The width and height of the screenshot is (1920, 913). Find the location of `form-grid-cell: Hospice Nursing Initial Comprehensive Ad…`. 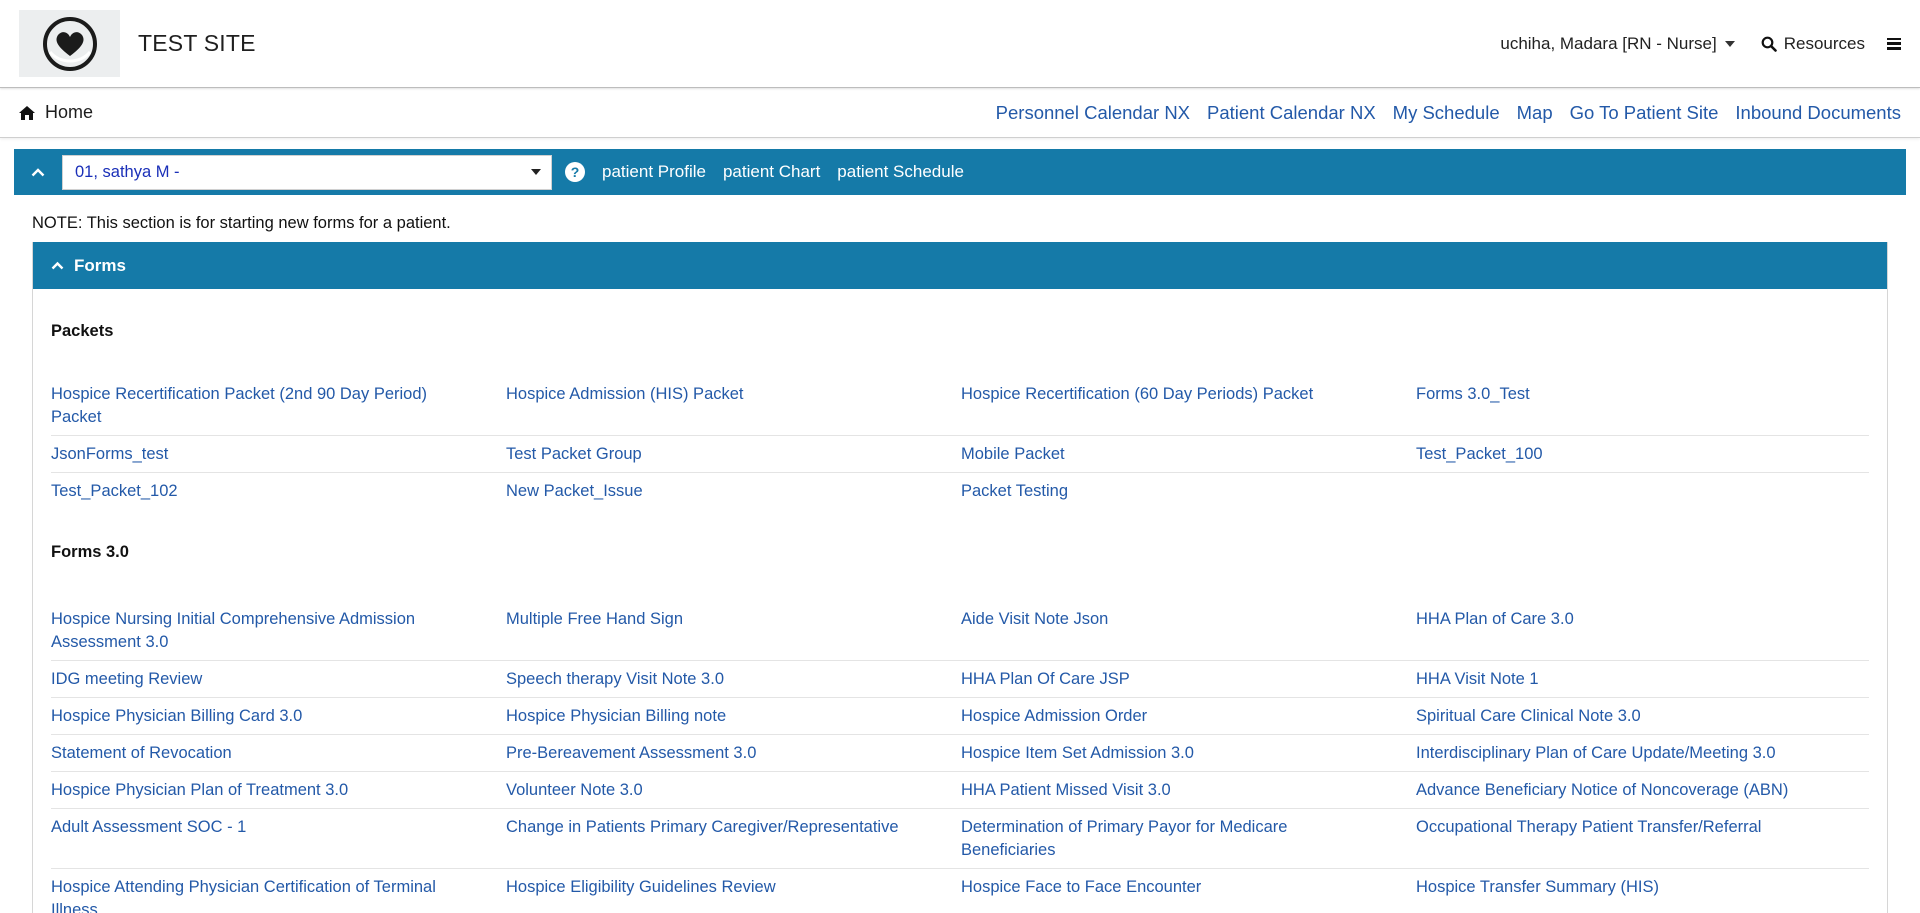

form-grid-cell: Hospice Nursing Initial Comprehensive Ad… is located at coordinates (278, 631).